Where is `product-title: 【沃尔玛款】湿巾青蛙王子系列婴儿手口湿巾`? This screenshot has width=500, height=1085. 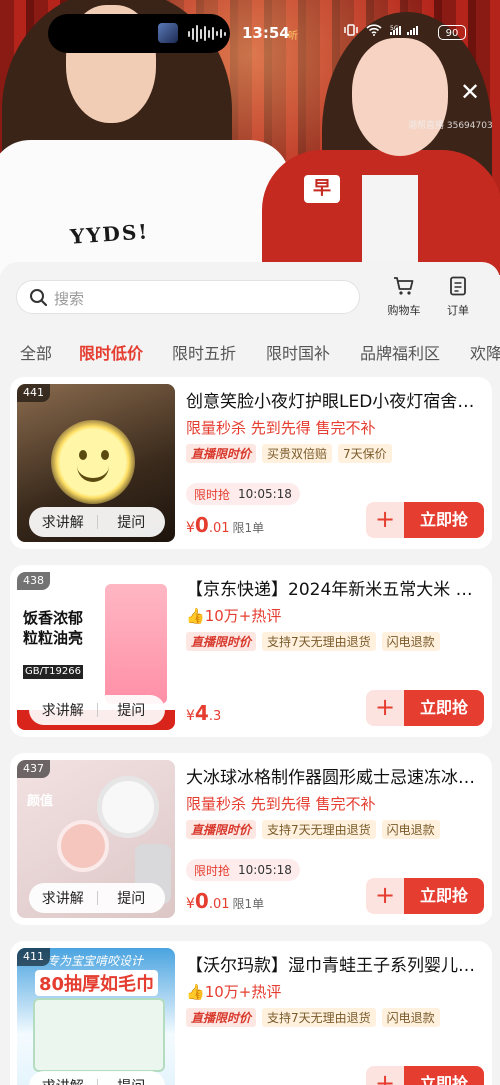 product-title: 【沃尔玛款】湿巾青蛙王子系列婴儿手口湿巾 is located at coordinates (335, 963).